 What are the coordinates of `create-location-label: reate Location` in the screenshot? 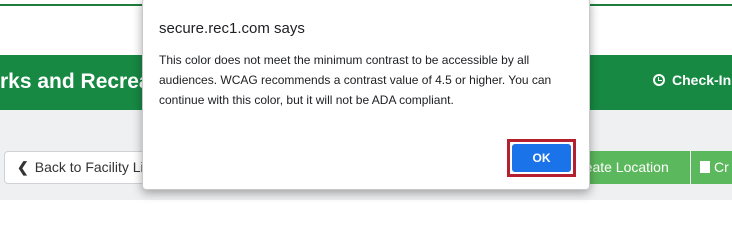 It's located at (624, 167).